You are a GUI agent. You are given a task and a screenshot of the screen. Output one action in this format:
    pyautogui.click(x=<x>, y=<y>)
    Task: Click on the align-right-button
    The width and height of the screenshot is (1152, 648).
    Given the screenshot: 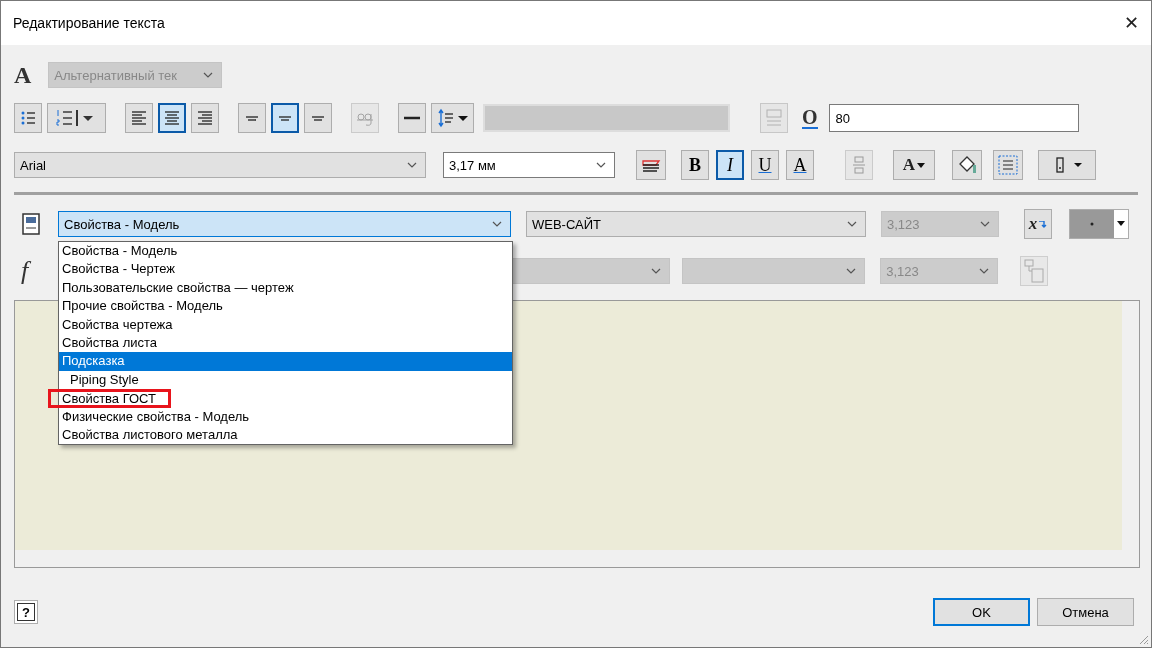 What is the action you would take?
    pyautogui.click(x=205, y=118)
    